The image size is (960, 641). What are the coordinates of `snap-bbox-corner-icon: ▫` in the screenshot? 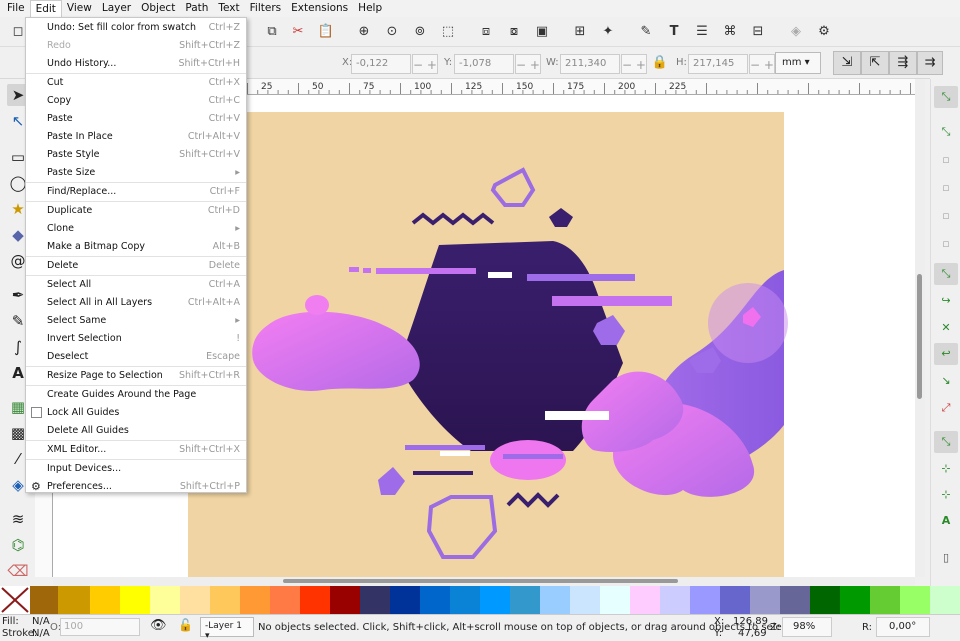 It's located at (946, 188).